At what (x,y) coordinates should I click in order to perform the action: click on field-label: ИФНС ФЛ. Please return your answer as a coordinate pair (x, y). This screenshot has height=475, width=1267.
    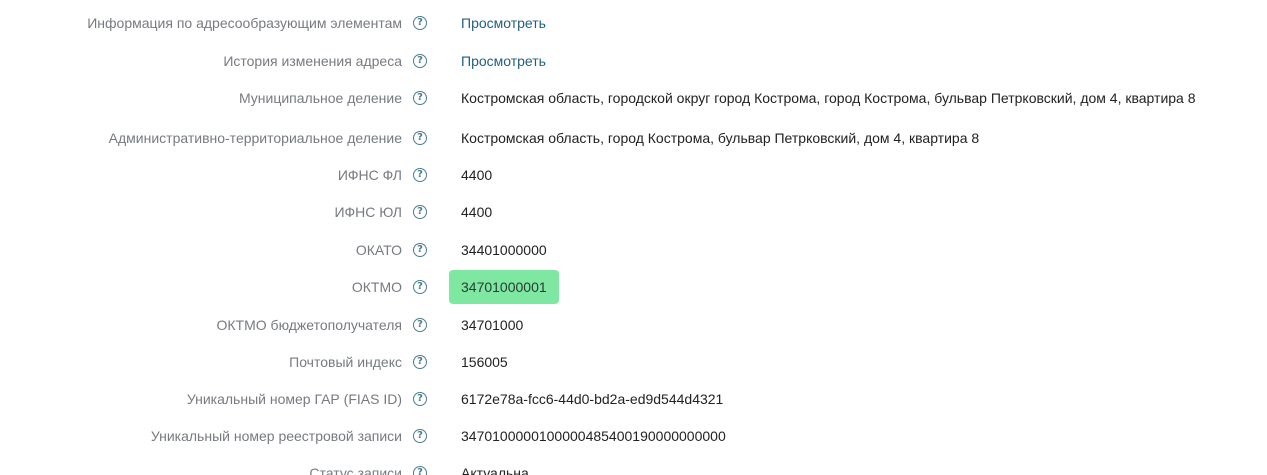
    Looking at the image, I should click on (369, 175).